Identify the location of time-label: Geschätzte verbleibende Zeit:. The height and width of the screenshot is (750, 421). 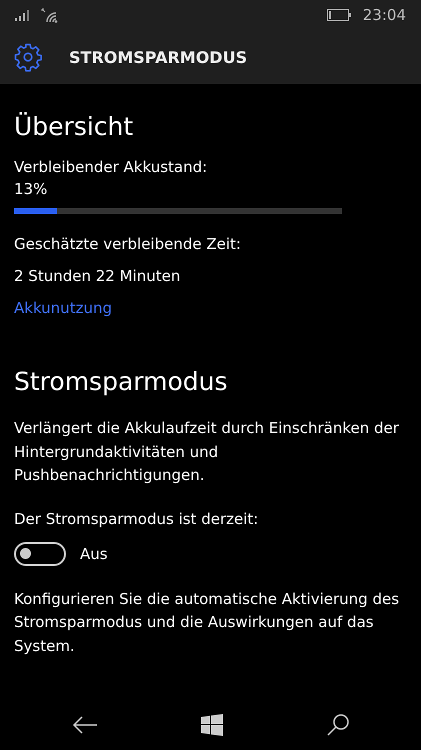
(128, 244).